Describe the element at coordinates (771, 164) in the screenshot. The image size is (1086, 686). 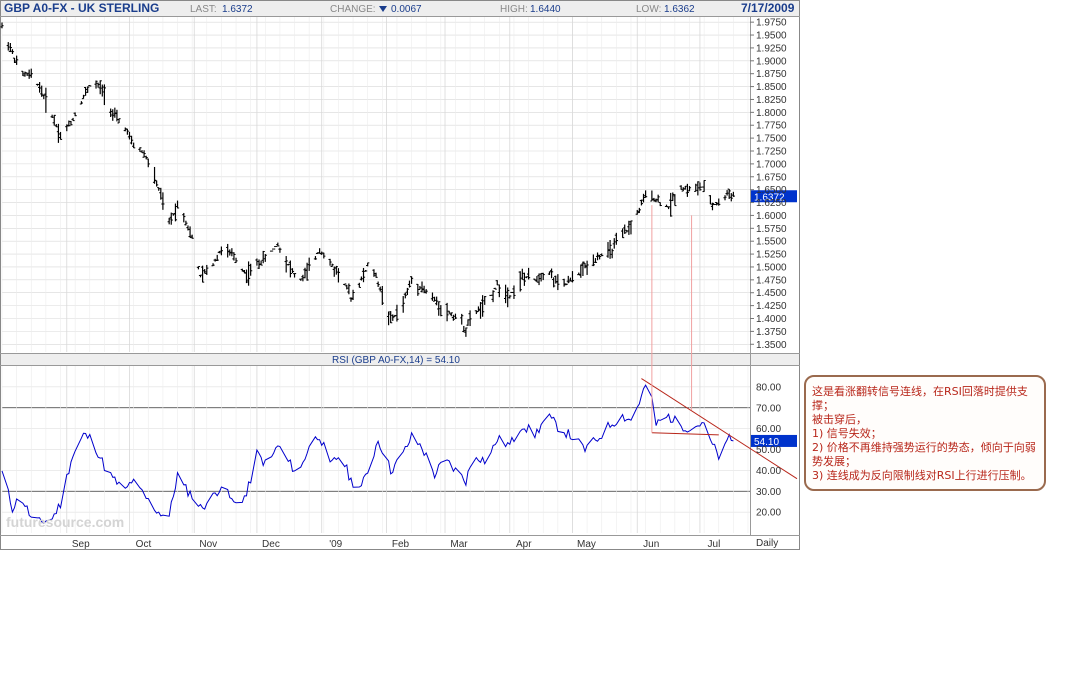
I see `price-tick-label: 1.7000` at that location.